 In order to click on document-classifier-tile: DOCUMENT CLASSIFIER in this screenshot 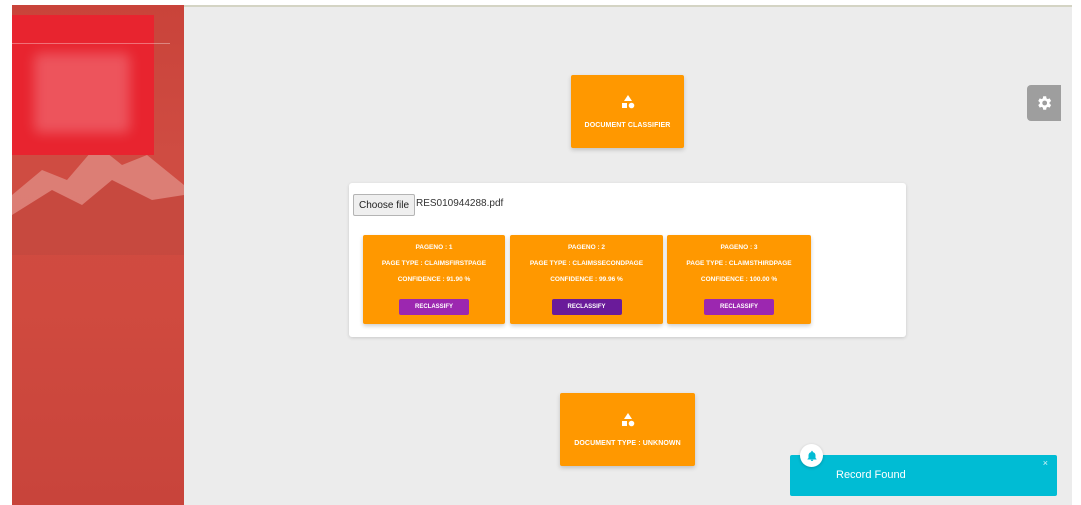, I will do `click(627, 111)`.